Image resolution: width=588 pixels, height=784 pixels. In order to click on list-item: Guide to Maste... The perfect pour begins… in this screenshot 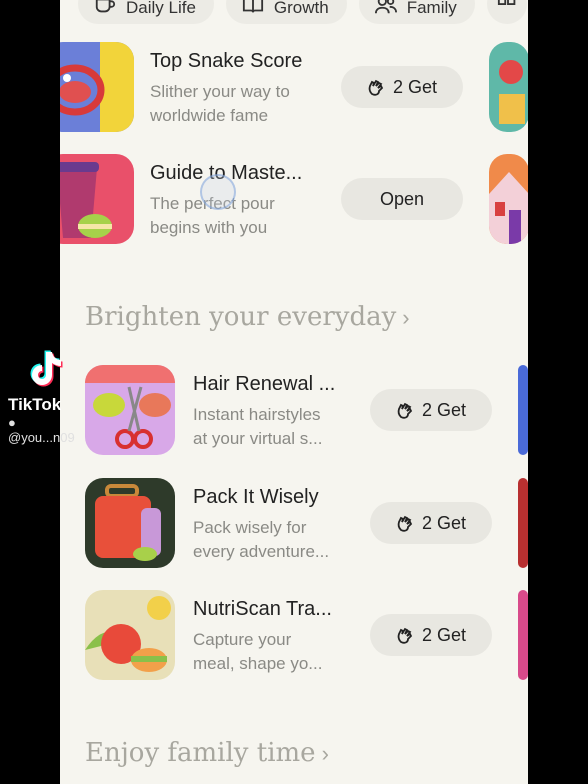, I will do `click(294, 202)`.